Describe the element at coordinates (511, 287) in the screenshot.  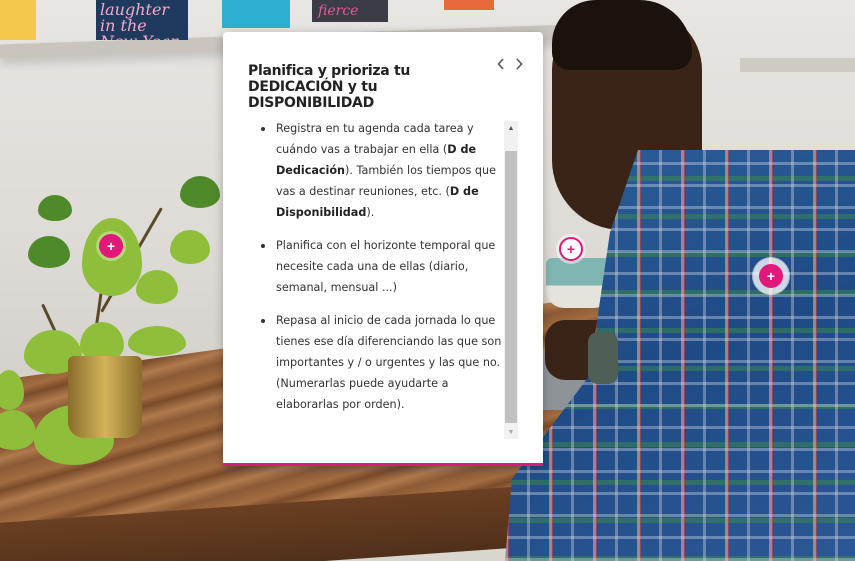
I see `scroll-thumb` at that location.